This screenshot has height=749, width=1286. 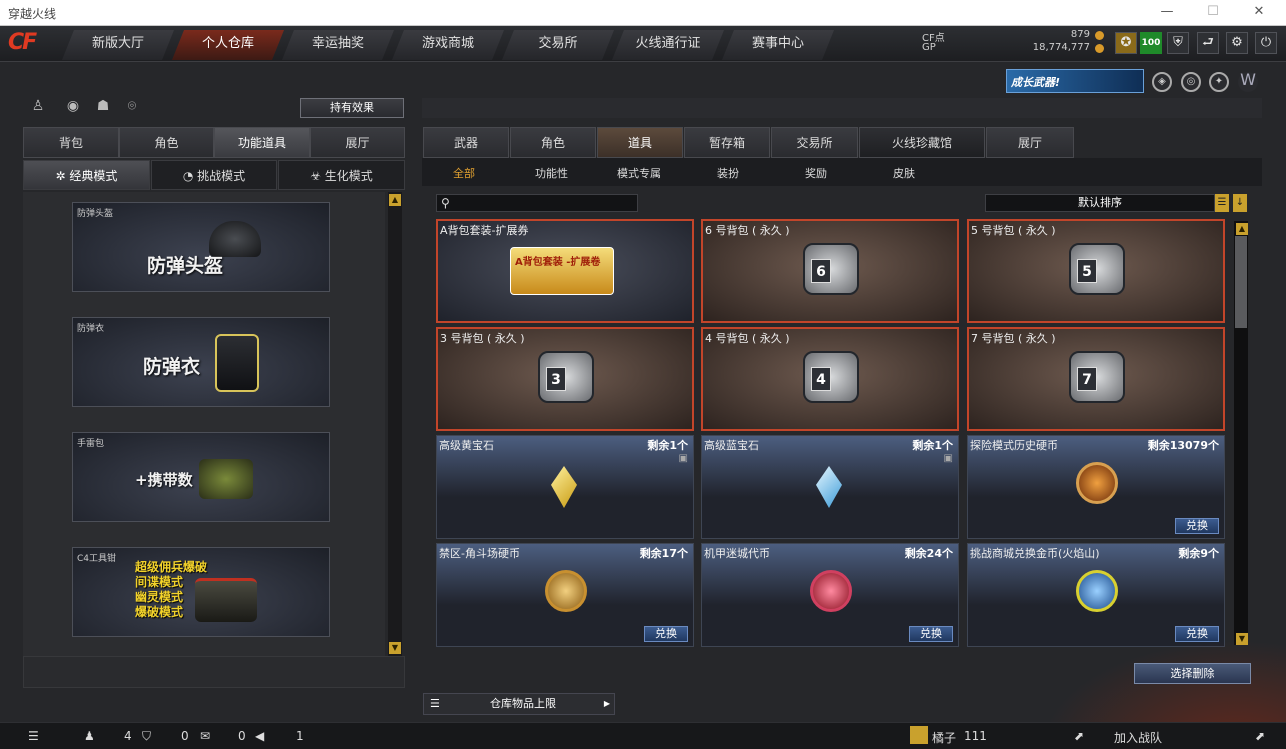 What do you see at coordinates (830, 487) in the screenshot?
I see `item-card: 高级蓝宝石 剩余1个 ▣` at bounding box center [830, 487].